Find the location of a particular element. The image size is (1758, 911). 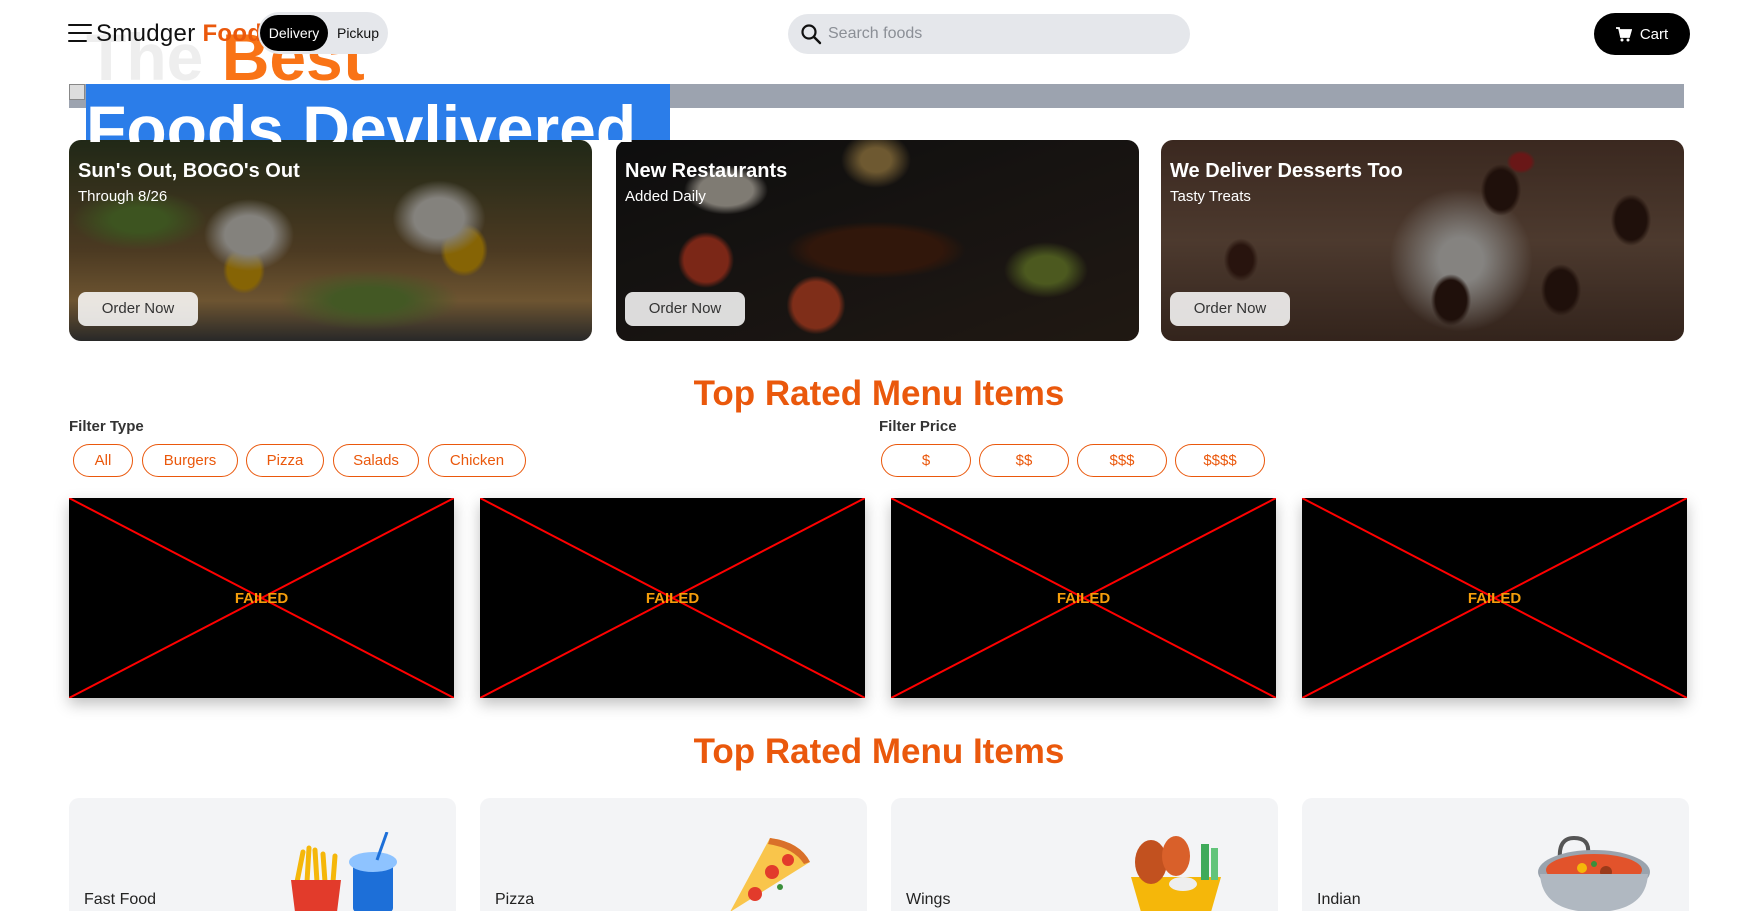

fast-food-icon is located at coordinates (344, 871).